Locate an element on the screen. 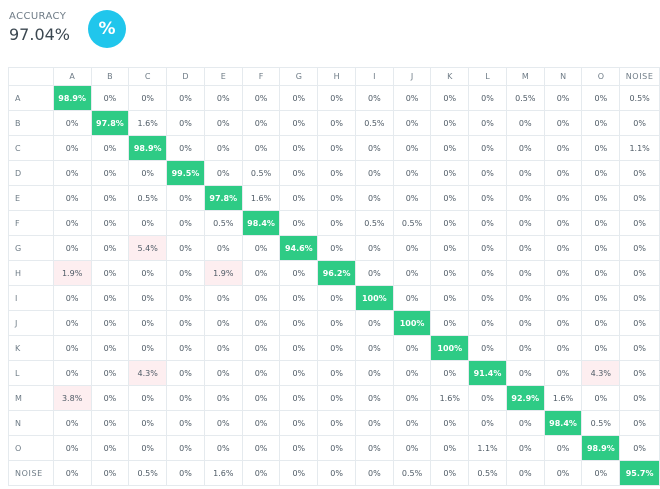  table-row: D 0% 0% 0% 99.5% 0% 0.5% 0% 0% 0% 0% 0% 0% 0% 0% 0% 0% is located at coordinates (334, 173).